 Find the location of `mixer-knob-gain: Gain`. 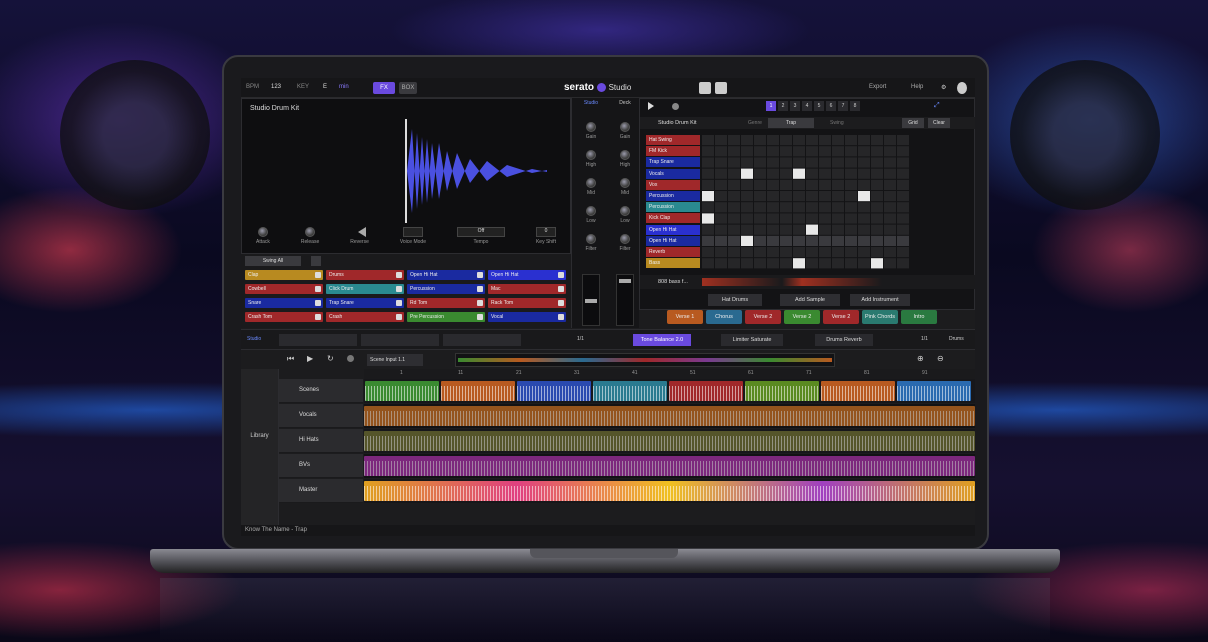

mixer-knob-gain: Gain is located at coordinates (625, 131).